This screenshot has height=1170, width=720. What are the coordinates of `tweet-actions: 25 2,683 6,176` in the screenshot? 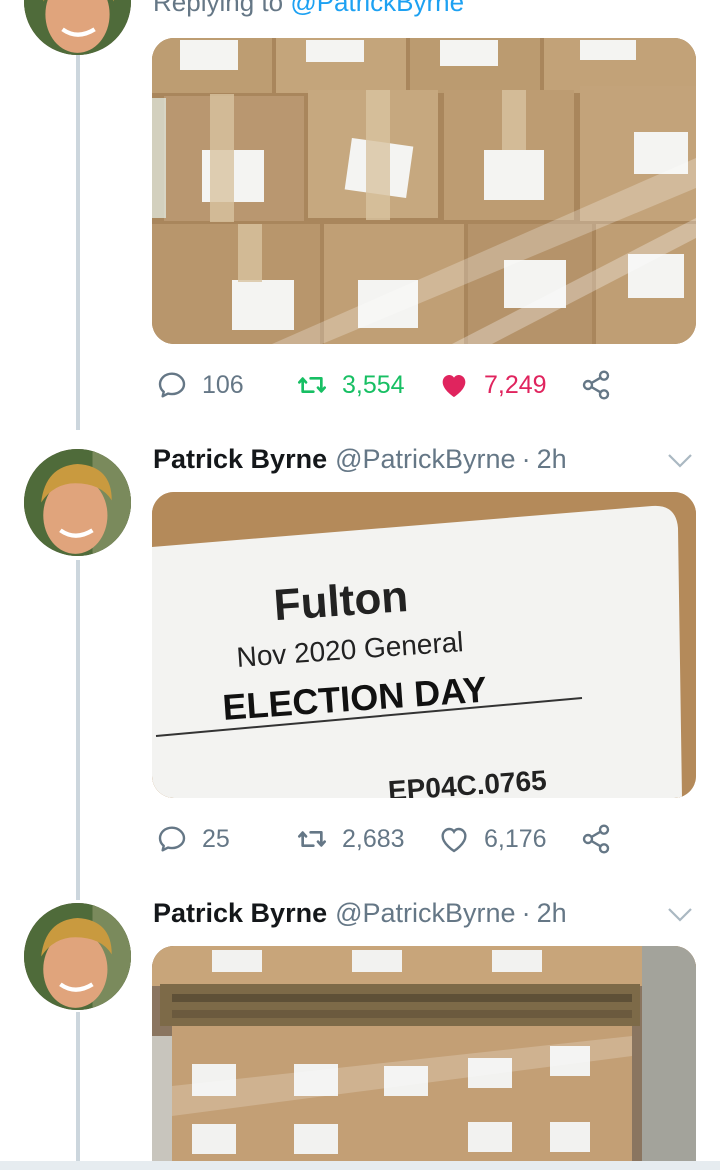 It's located at (386, 839).